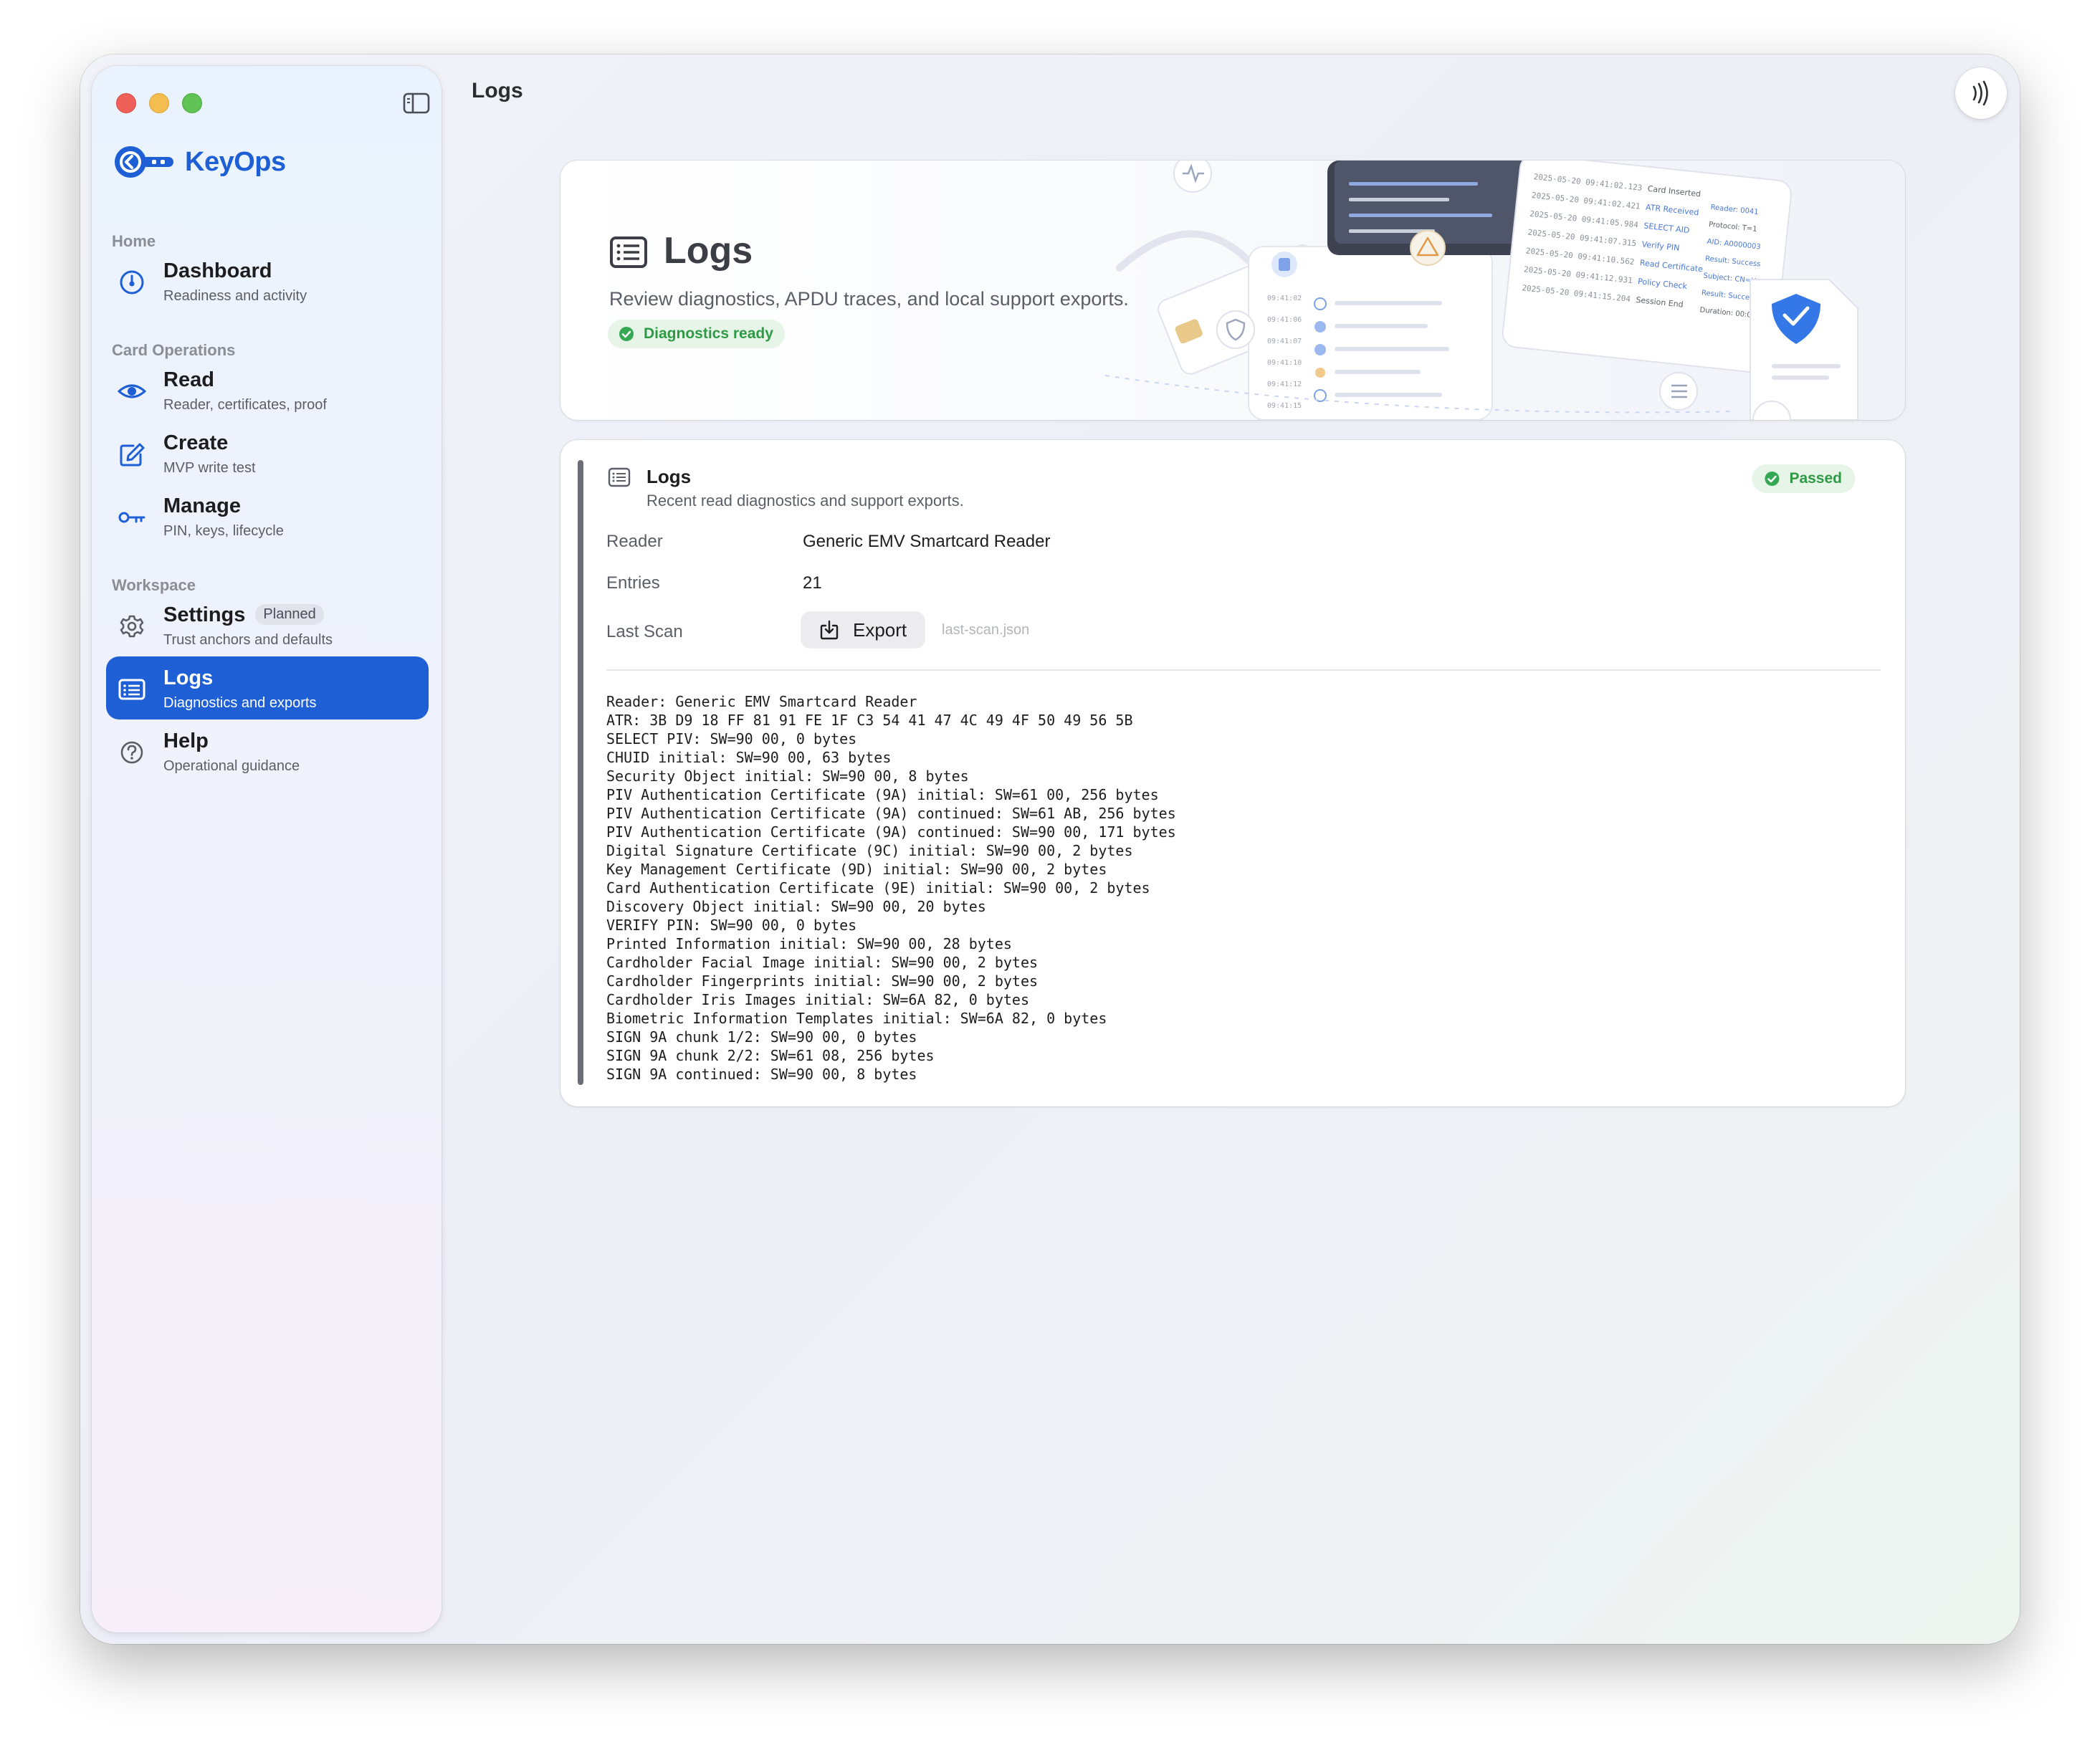 This screenshot has width=2100, height=1750. What do you see at coordinates (1284, 298) in the screenshot?
I see `hero-mini-time: 09:41:02` at bounding box center [1284, 298].